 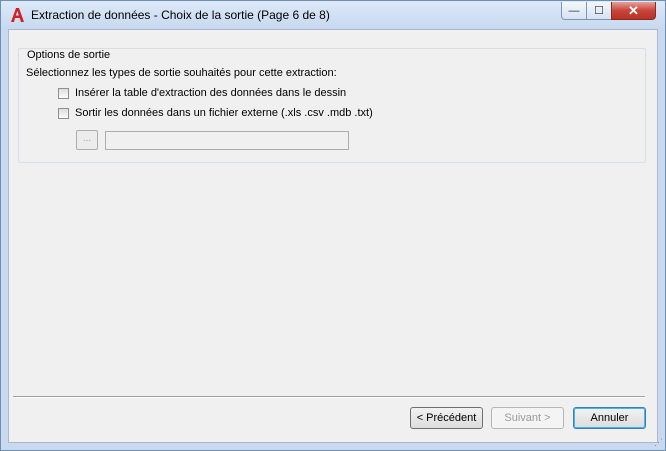 I want to click on minimize-button: —, so click(x=574, y=11).